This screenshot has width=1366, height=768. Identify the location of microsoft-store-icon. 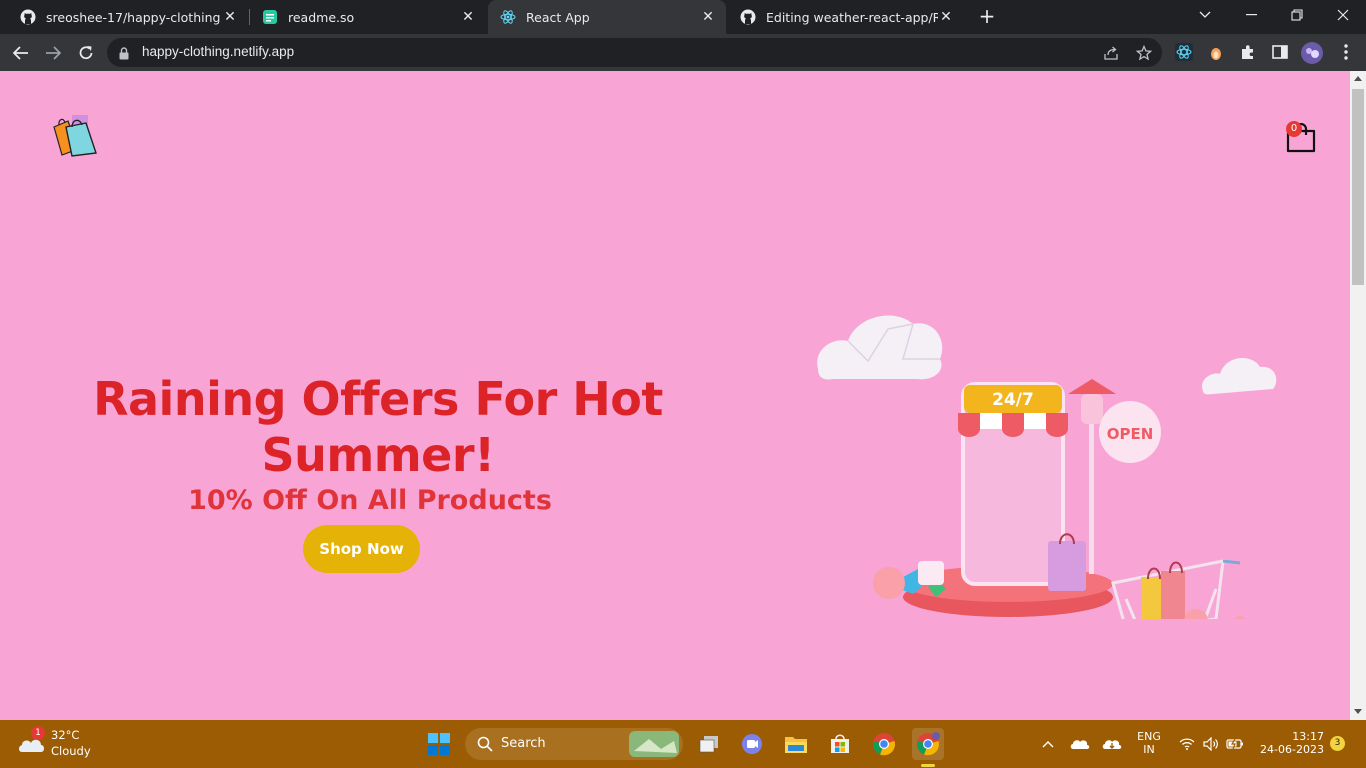
(840, 744).